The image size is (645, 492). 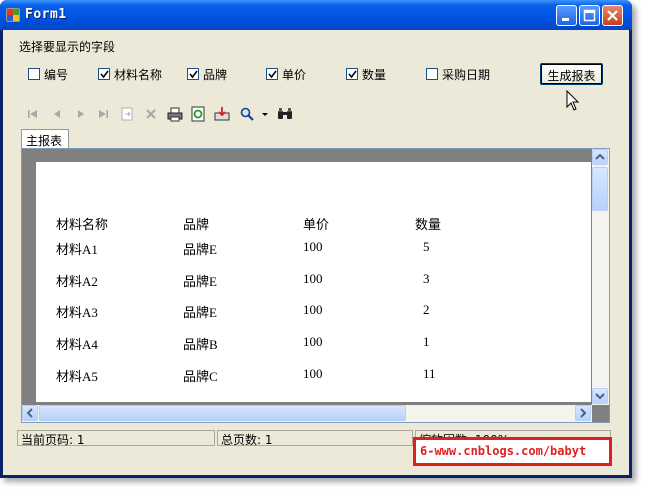 I want to click on print-icon, so click(x=175, y=114).